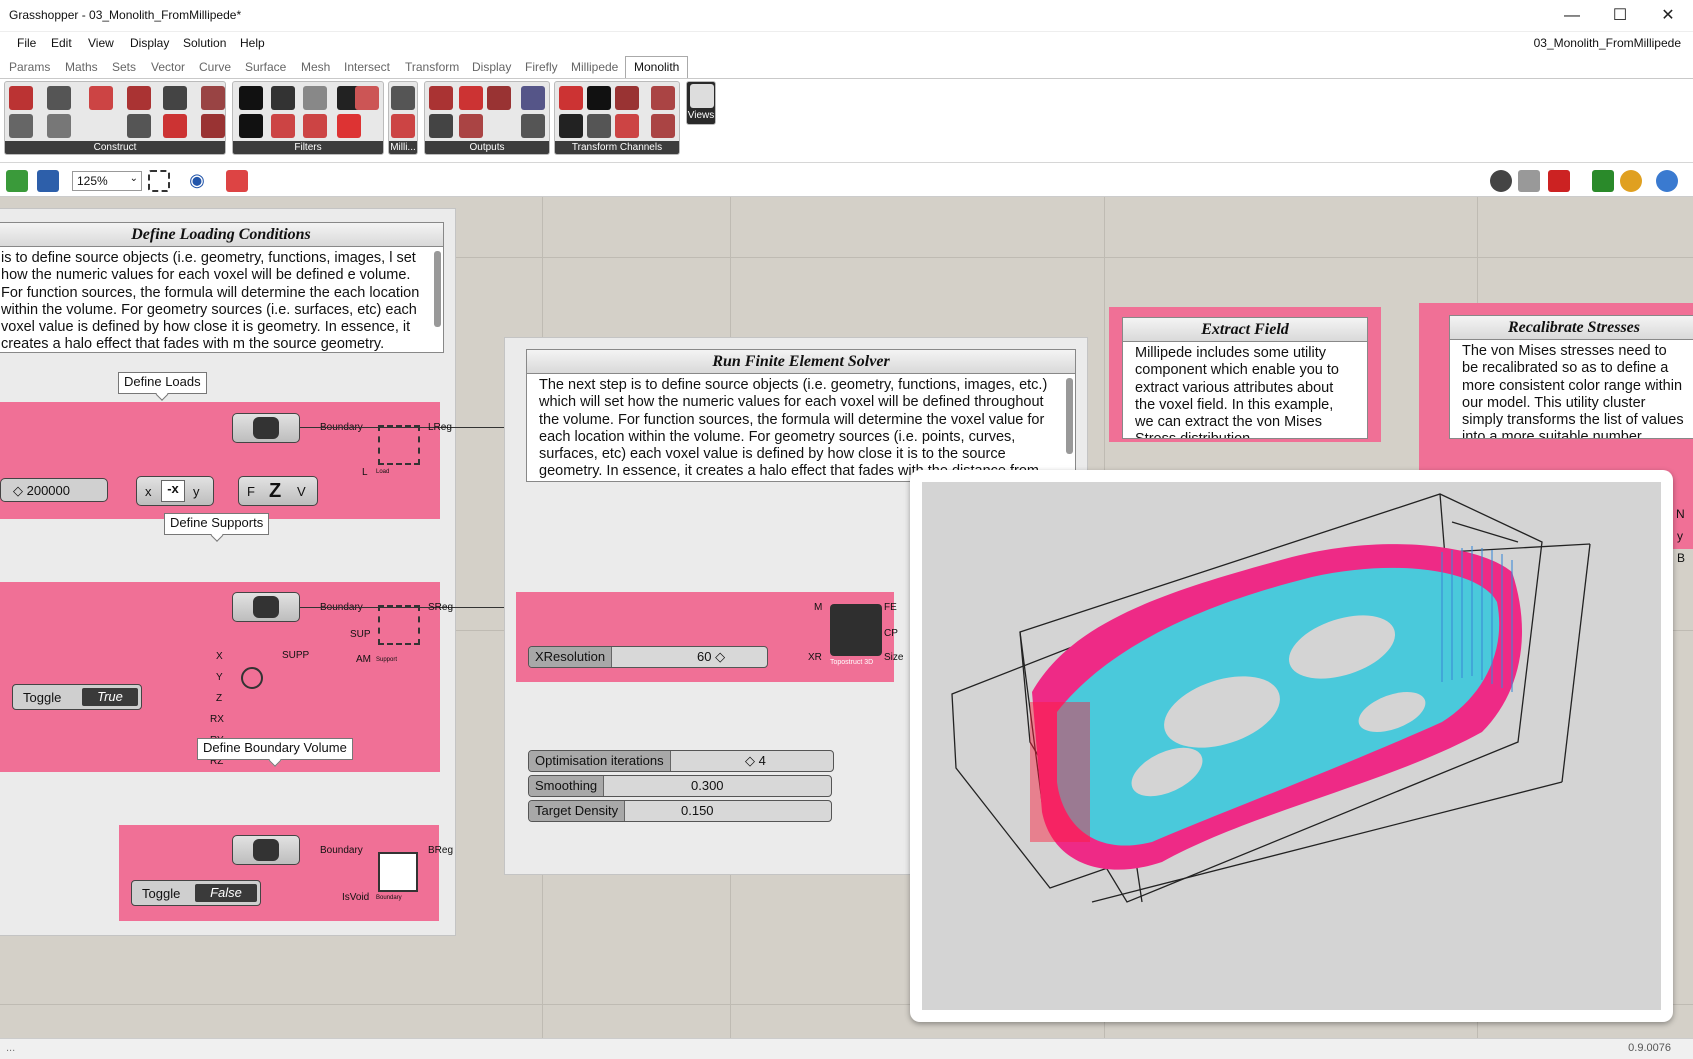 This screenshot has width=1693, height=1059. What do you see at coordinates (77, 697) in the screenshot?
I see `supports-toggle: Toggle True` at bounding box center [77, 697].